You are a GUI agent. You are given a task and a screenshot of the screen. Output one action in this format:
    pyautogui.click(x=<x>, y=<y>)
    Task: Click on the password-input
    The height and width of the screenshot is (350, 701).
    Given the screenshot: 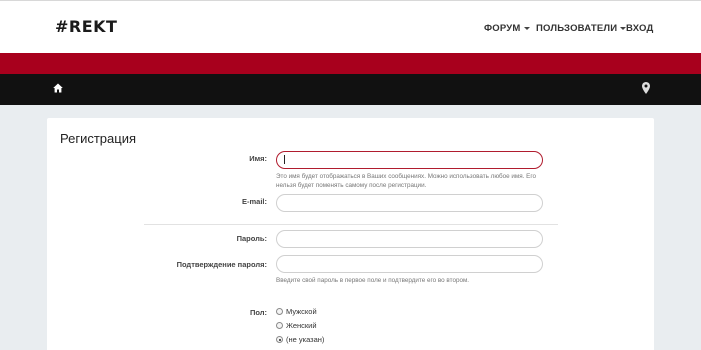 What is the action you would take?
    pyautogui.click(x=409, y=239)
    